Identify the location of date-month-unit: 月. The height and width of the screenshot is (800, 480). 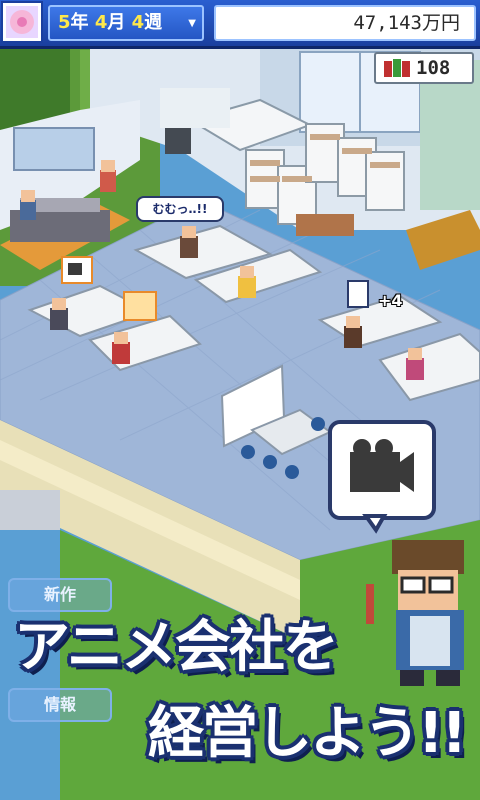
(116, 22).